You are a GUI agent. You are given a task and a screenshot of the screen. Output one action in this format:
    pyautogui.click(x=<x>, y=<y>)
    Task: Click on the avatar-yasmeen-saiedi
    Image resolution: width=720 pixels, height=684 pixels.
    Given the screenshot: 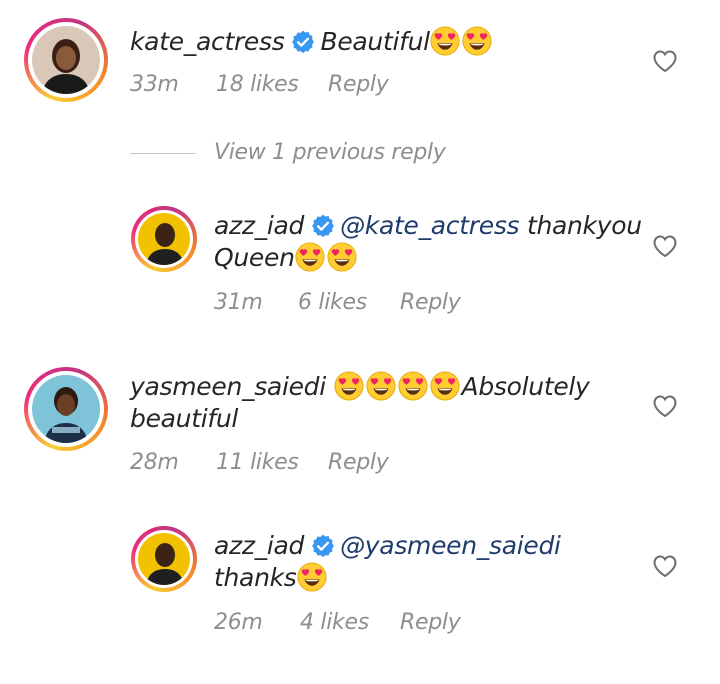 What is the action you would take?
    pyautogui.click(x=66, y=409)
    